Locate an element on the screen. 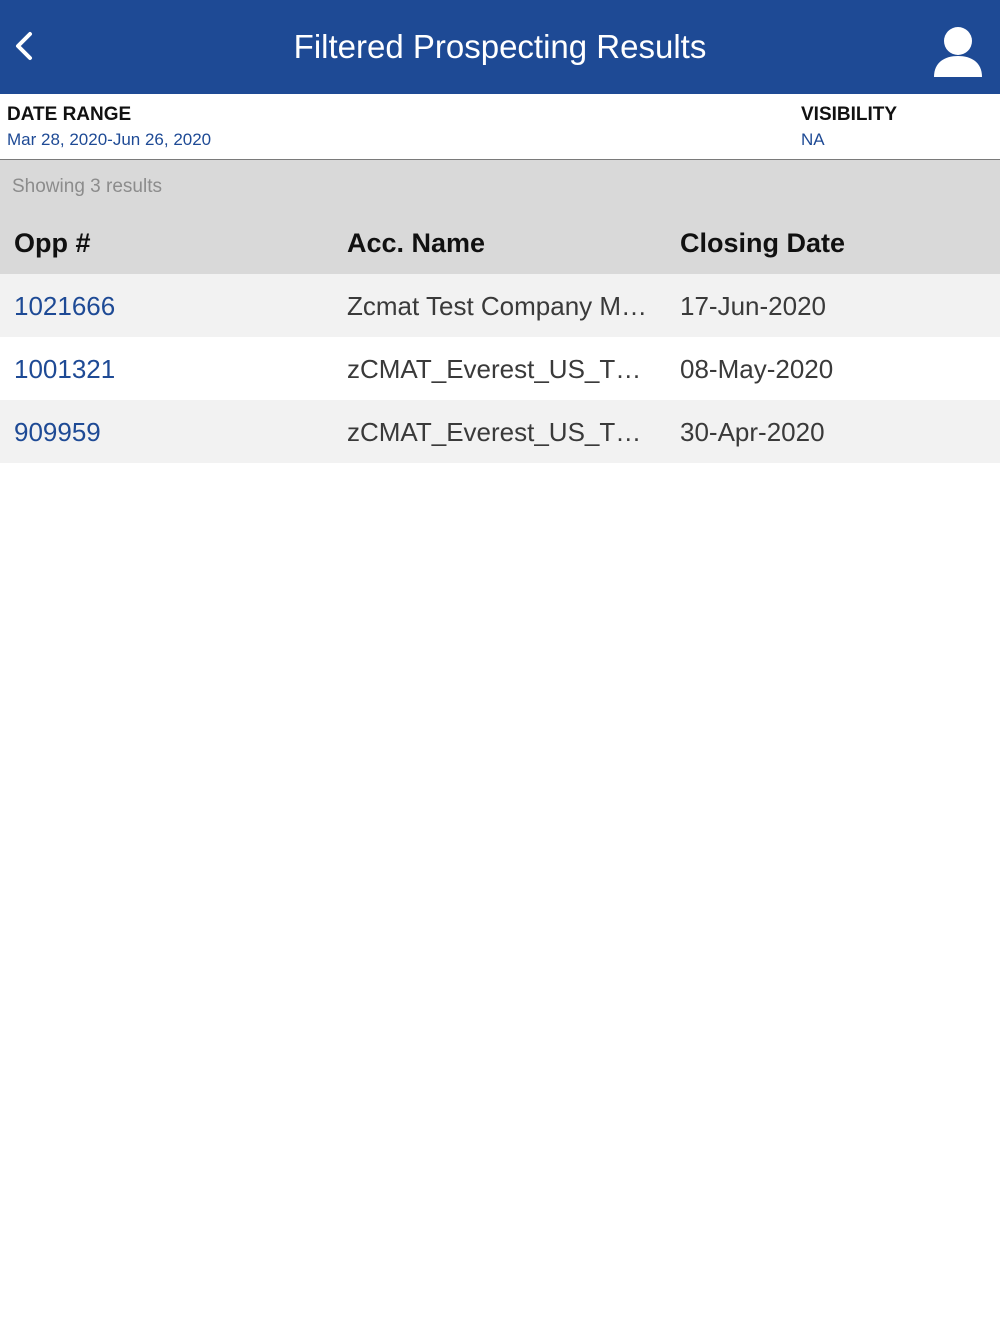  closing-date: 08-May-2020 is located at coordinates (757, 369).